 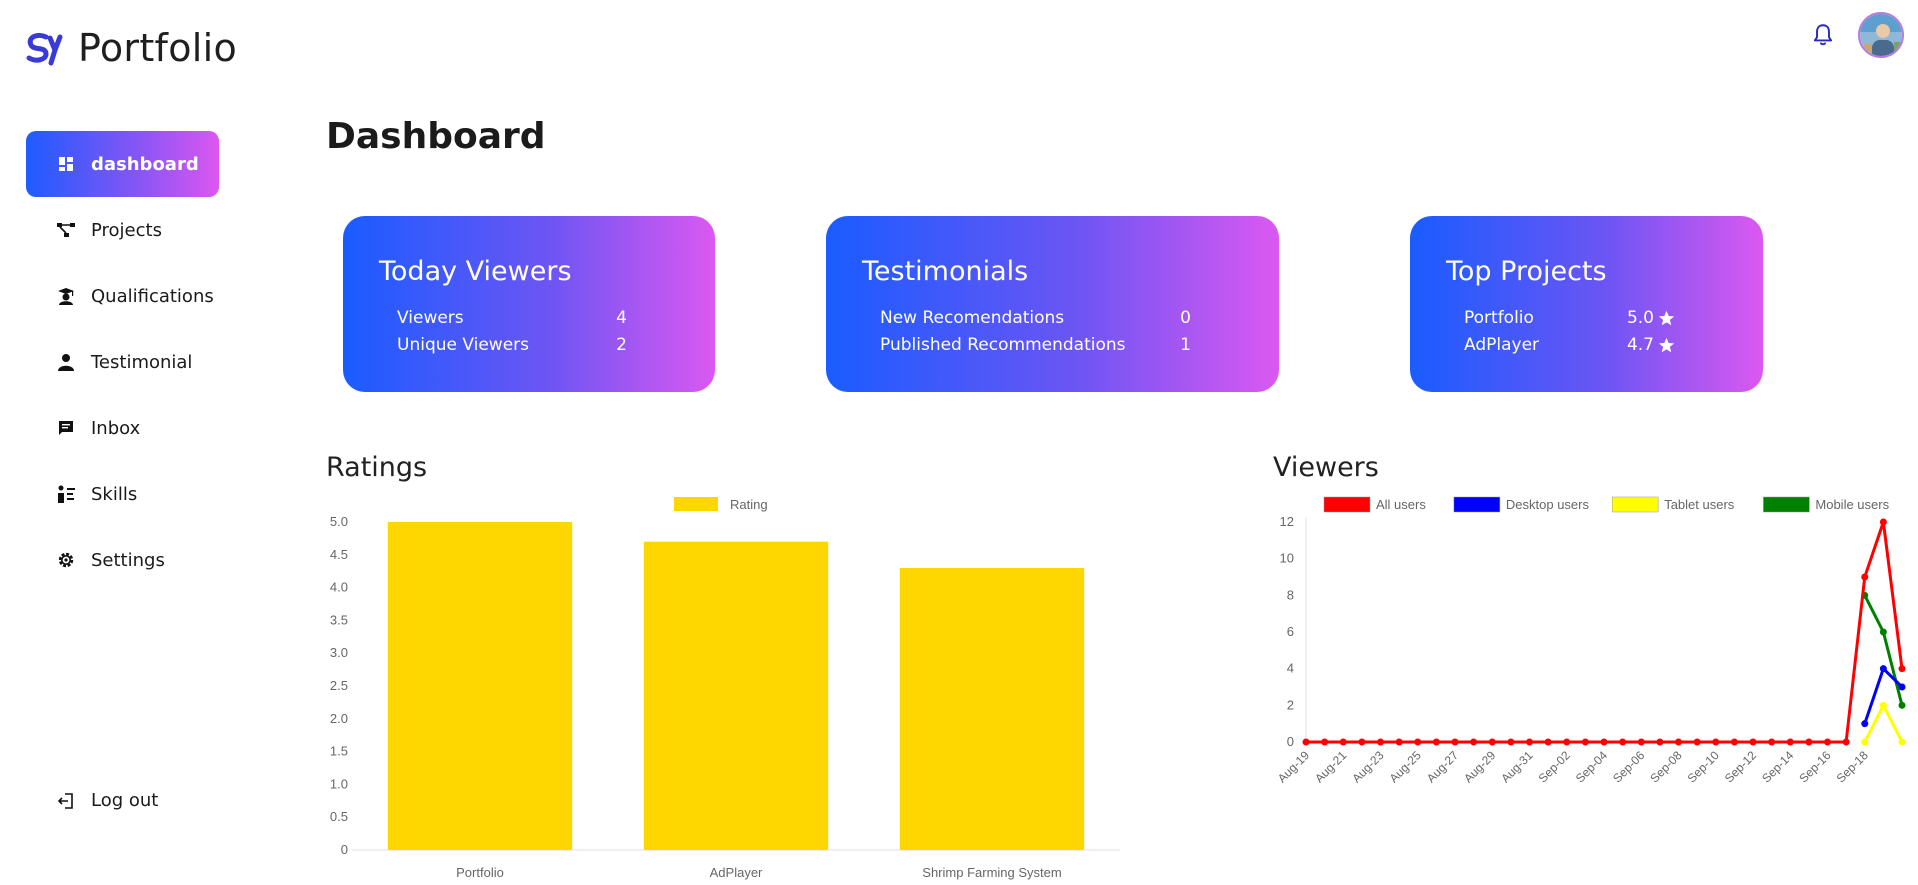 I want to click on x-tick-label: Sep-12, so click(x=1740, y=766).